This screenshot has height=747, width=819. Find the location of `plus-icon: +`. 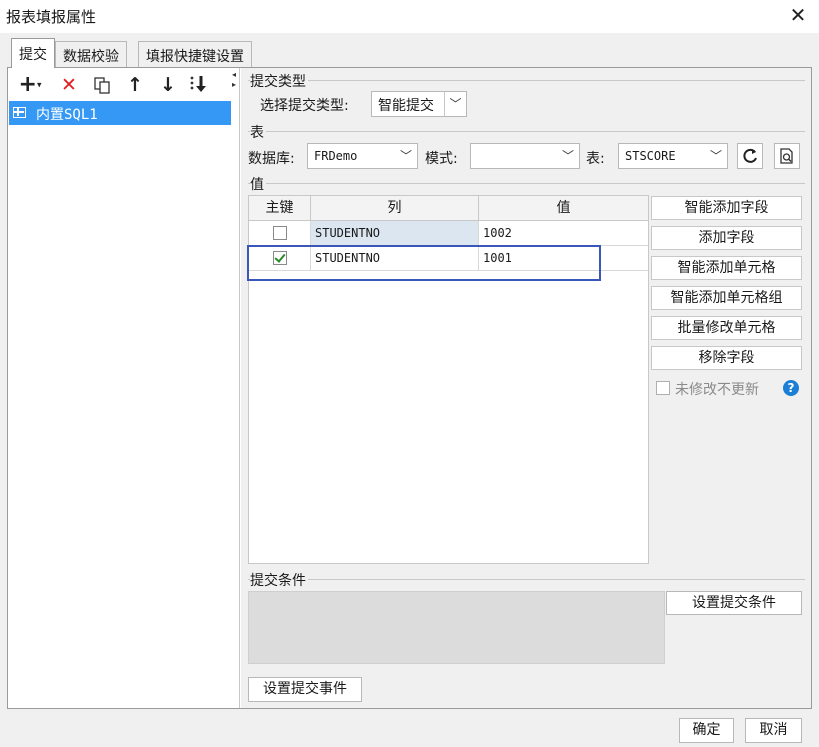

plus-icon: + is located at coordinates (27, 84).